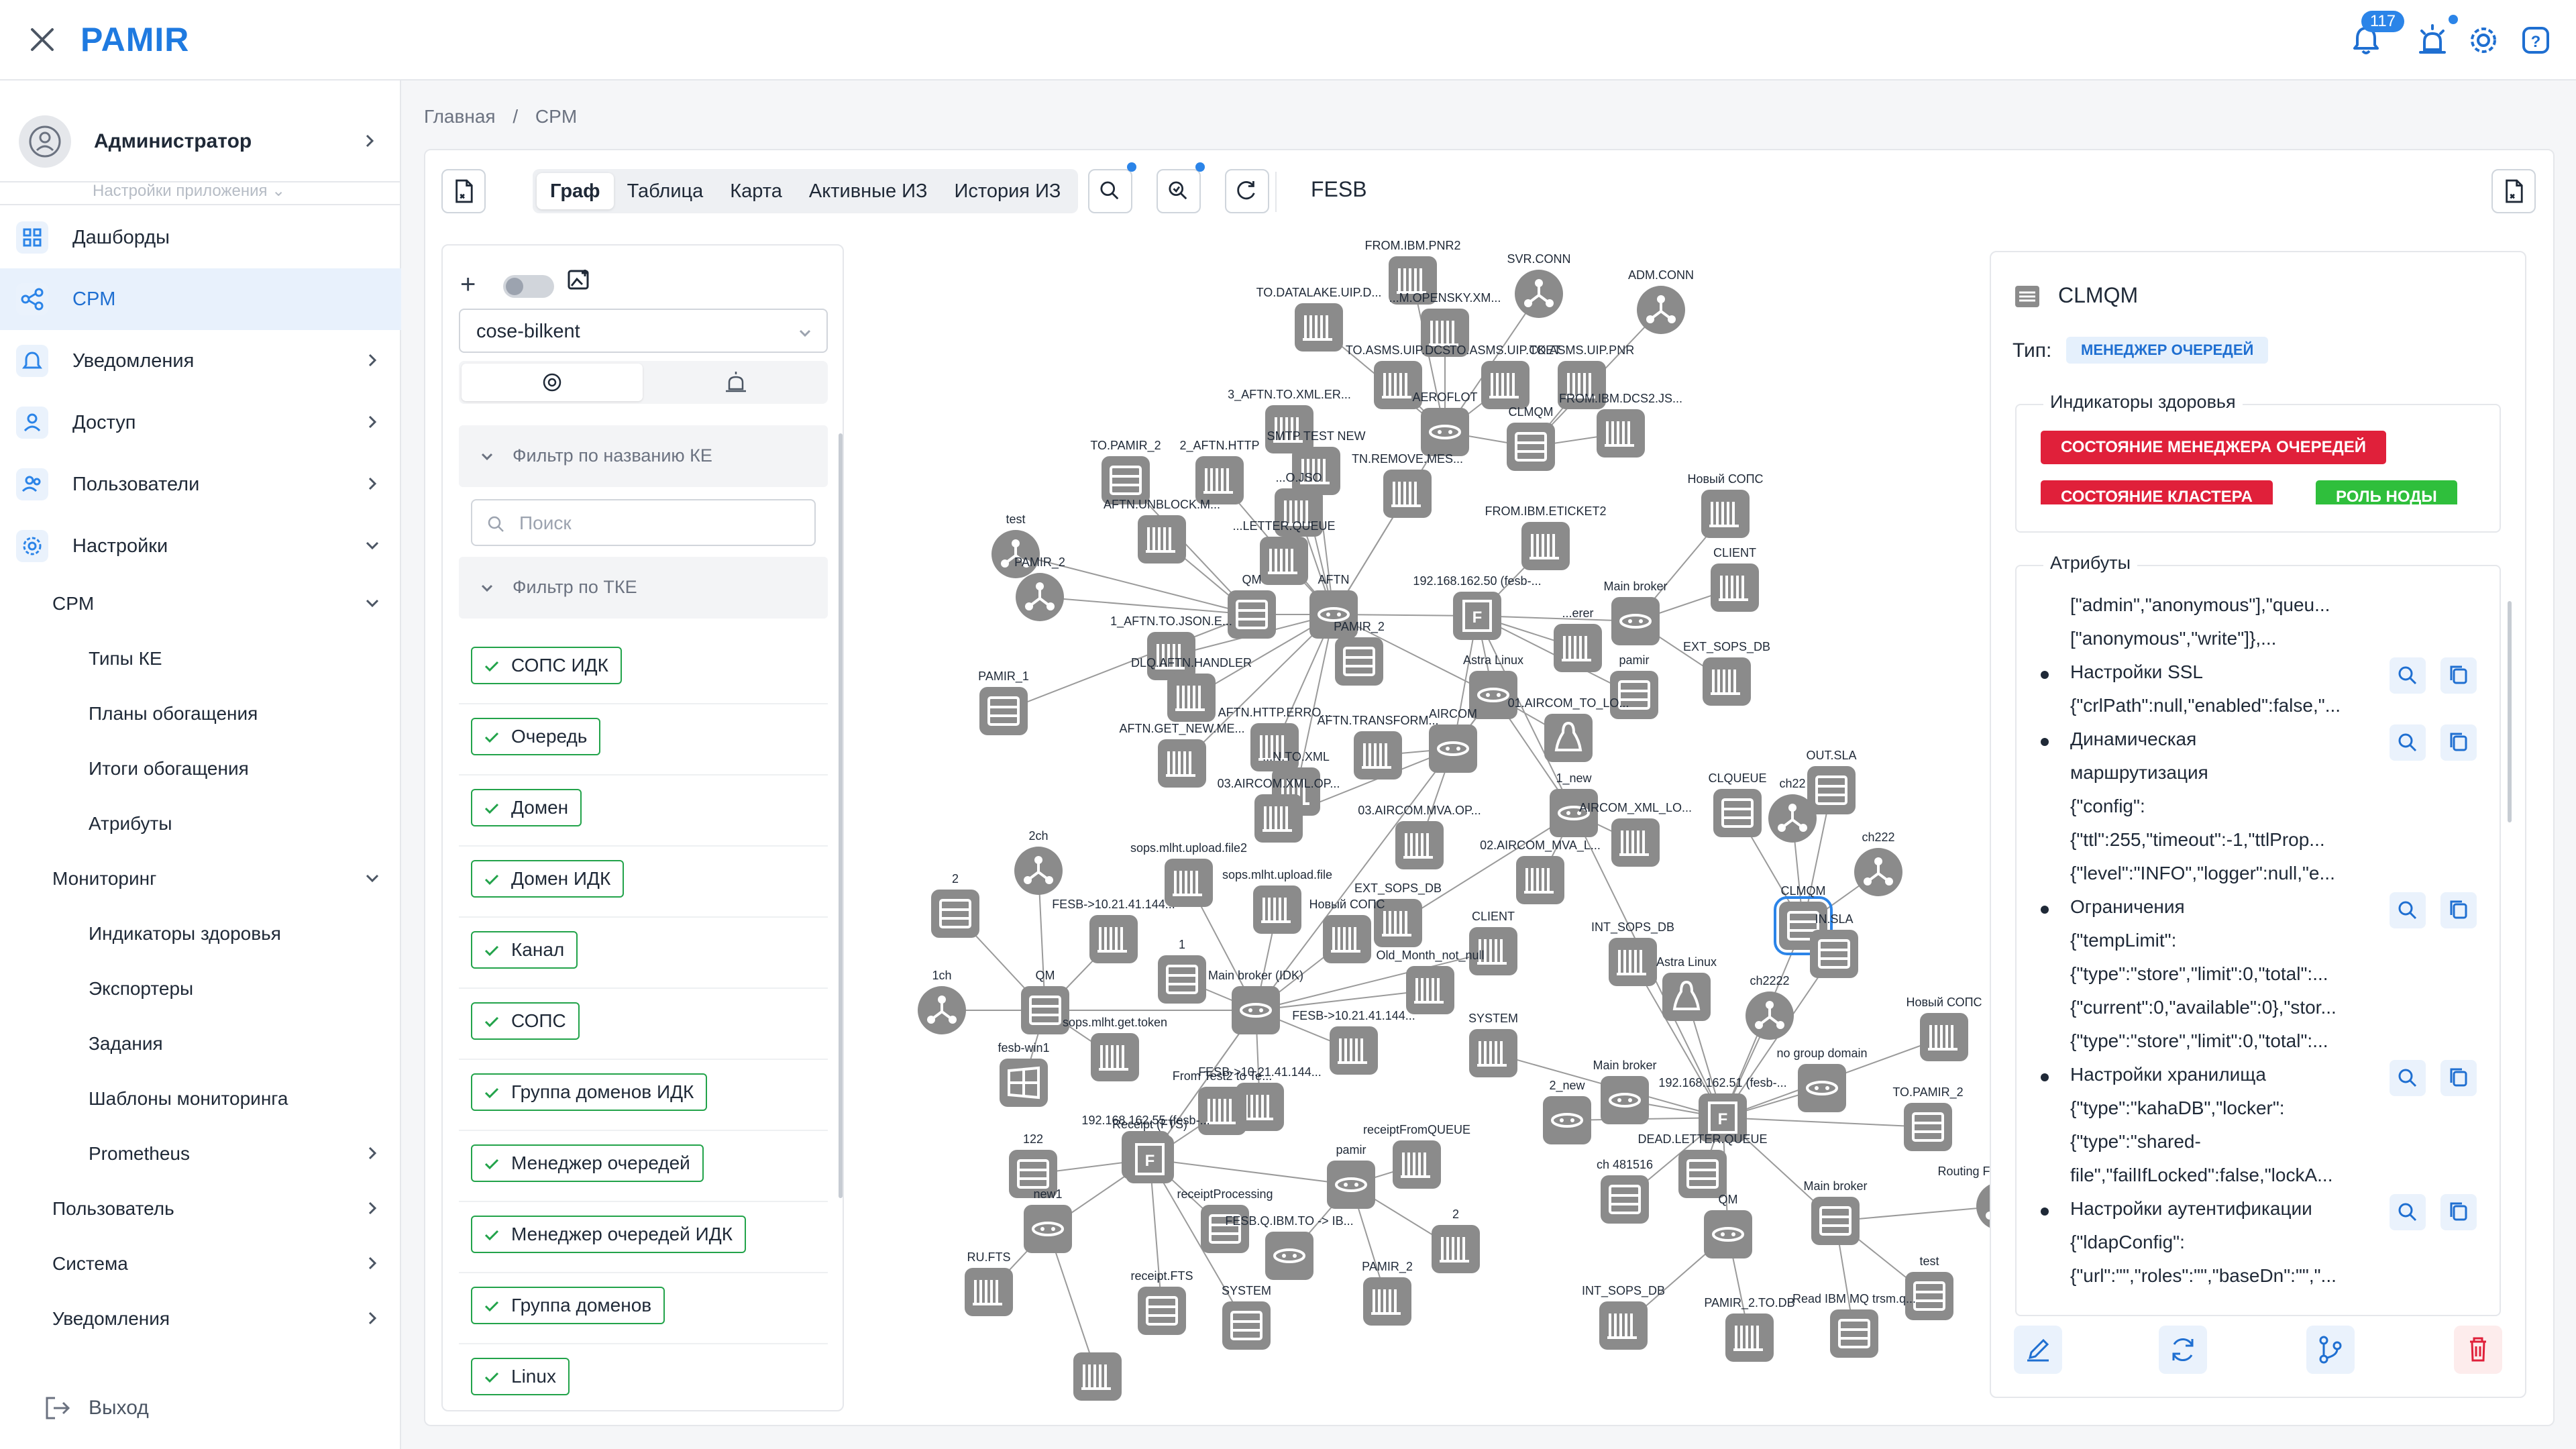 The image size is (2576, 1449). What do you see at coordinates (173, 713) in the screenshot?
I see `sidebar-sub-enrichment-plans: Планы обогащения` at bounding box center [173, 713].